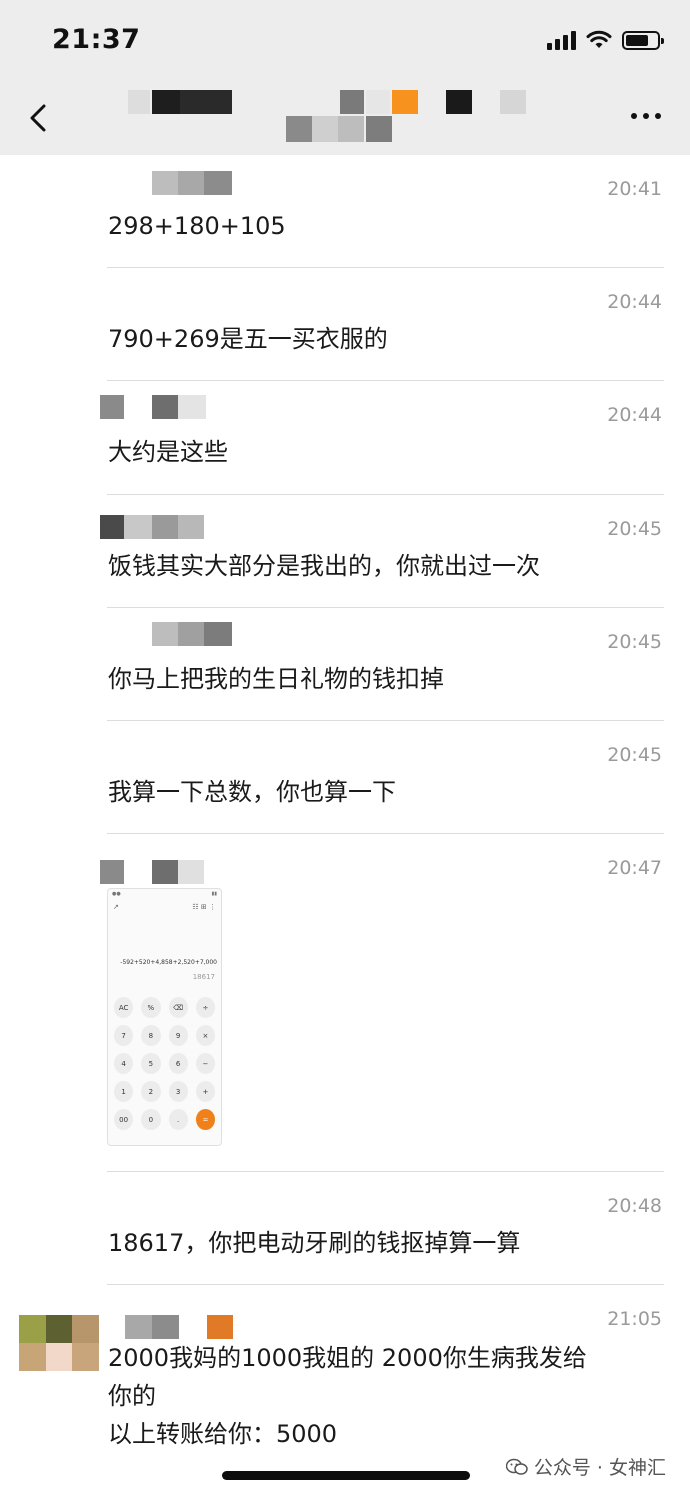 The width and height of the screenshot is (690, 1493). I want to click on calc-key: ÷, so click(205, 1007).